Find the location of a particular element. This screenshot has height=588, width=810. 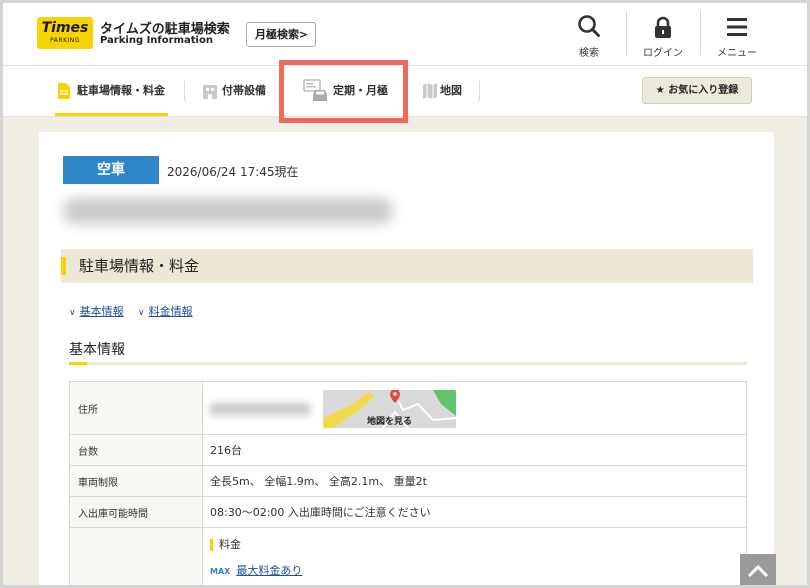

anchor-fee-info: ∨ 料金情報 is located at coordinates (165, 311).